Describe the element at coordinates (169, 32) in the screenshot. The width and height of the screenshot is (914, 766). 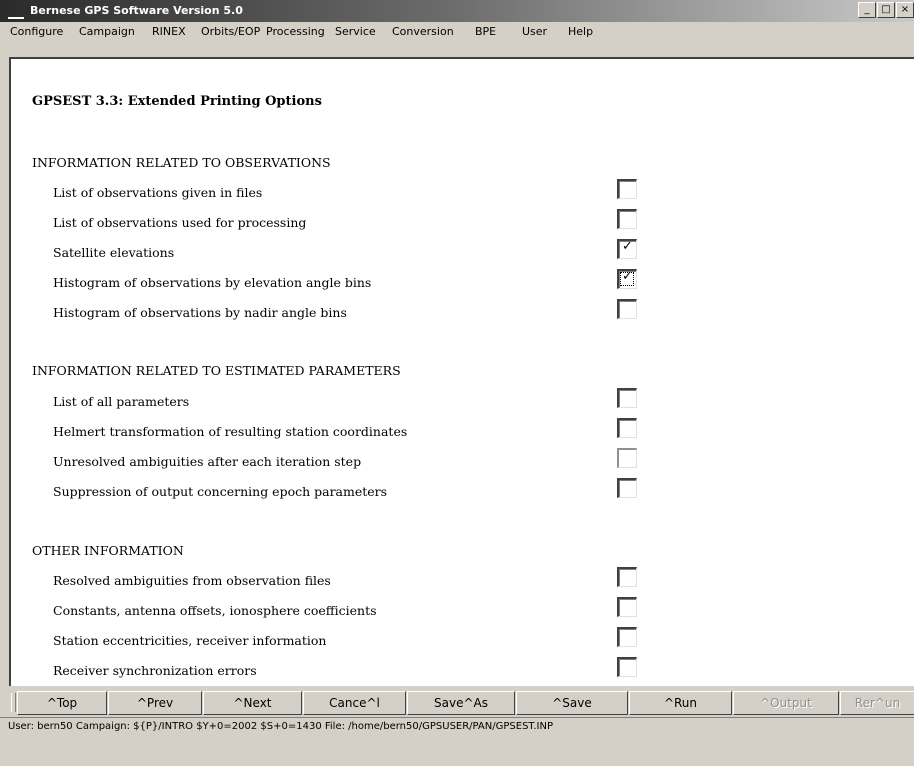
I see `menu-rinex: RINEX` at that location.